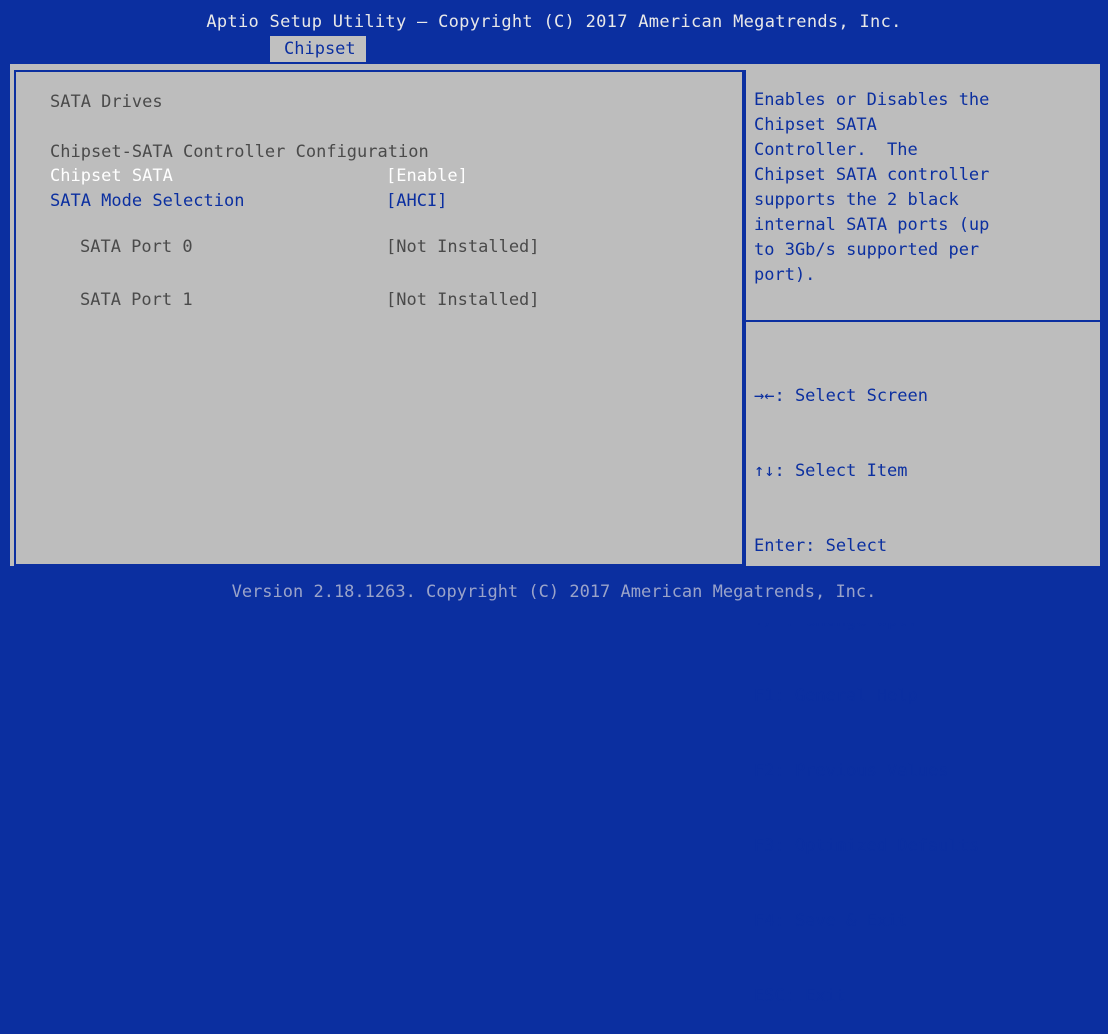 The width and height of the screenshot is (1108, 1034). What do you see at coordinates (831, 921) in the screenshot?
I see `key-f4: F4: Save & Exit` at bounding box center [831, 921].